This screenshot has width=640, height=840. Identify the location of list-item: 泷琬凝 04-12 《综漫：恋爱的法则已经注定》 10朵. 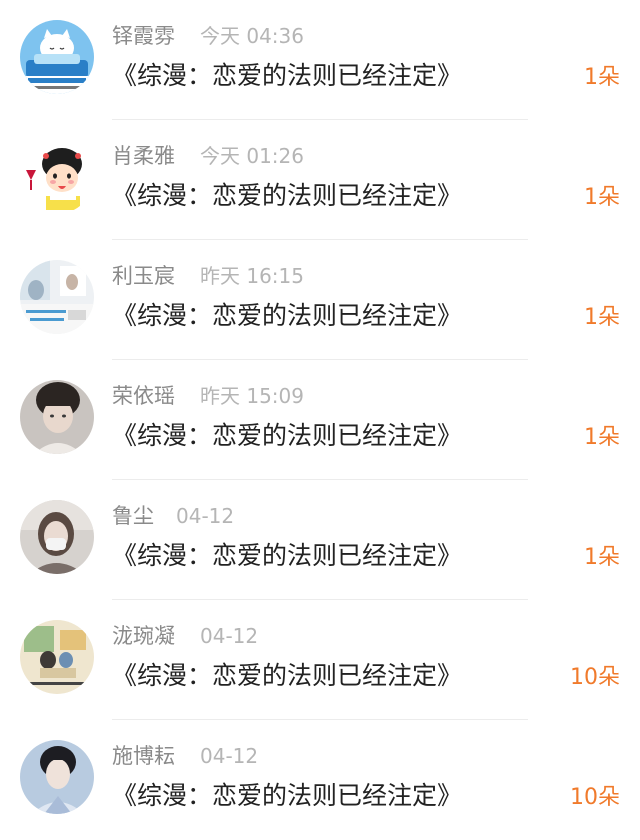
(320, 660).